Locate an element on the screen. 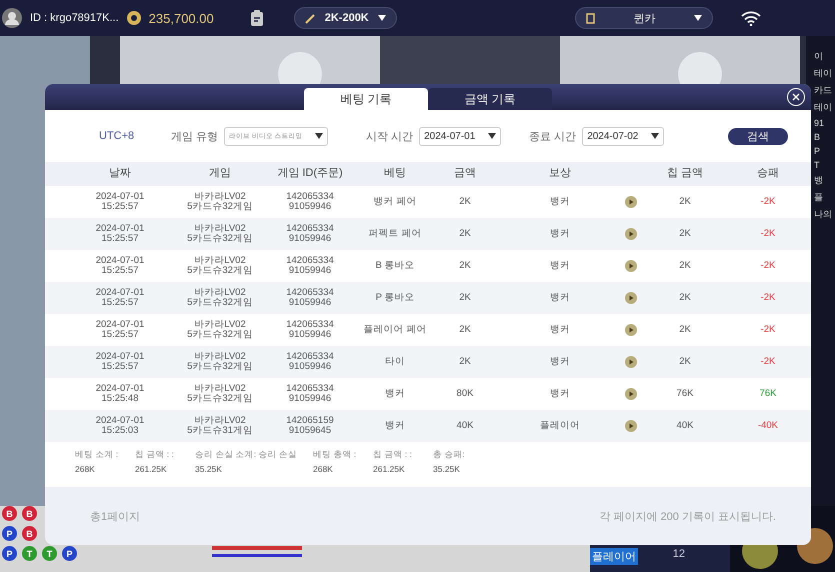  history-tab: 금액 기록 is located at coordinates (490, 99).